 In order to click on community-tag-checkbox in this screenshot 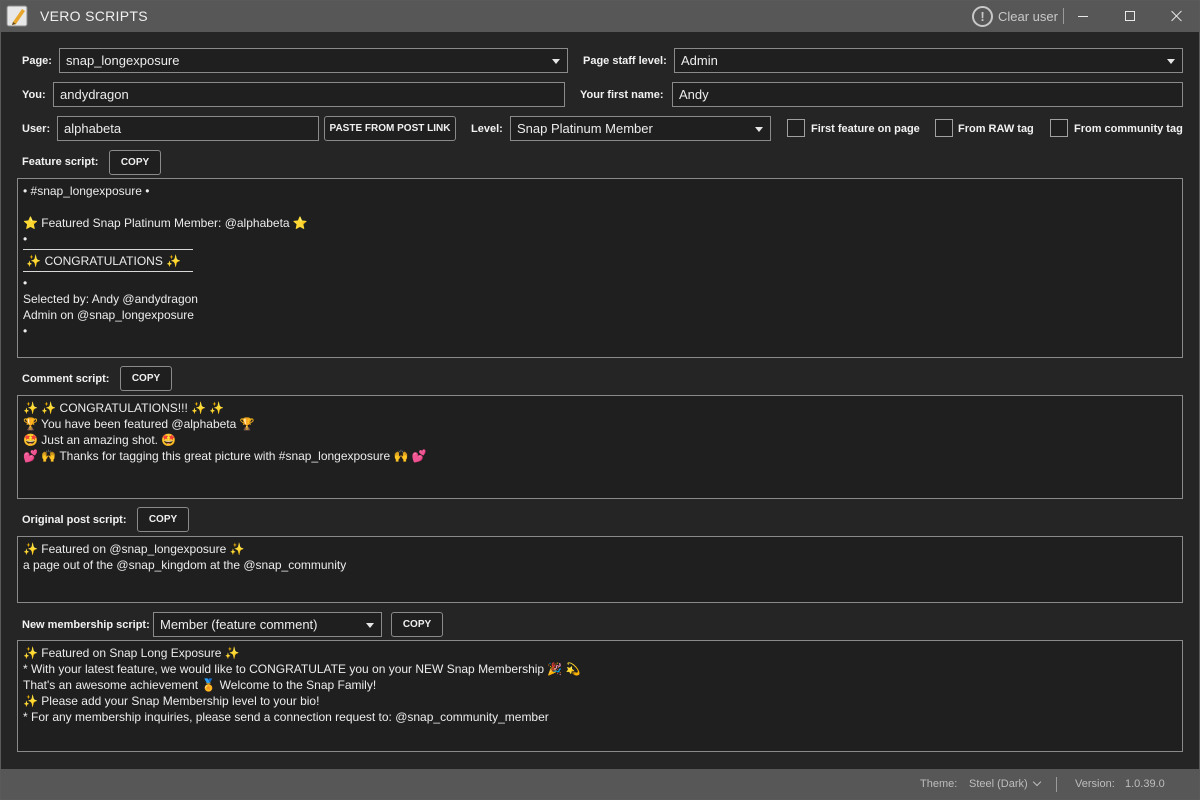, I will do `click(1059, 128)`.